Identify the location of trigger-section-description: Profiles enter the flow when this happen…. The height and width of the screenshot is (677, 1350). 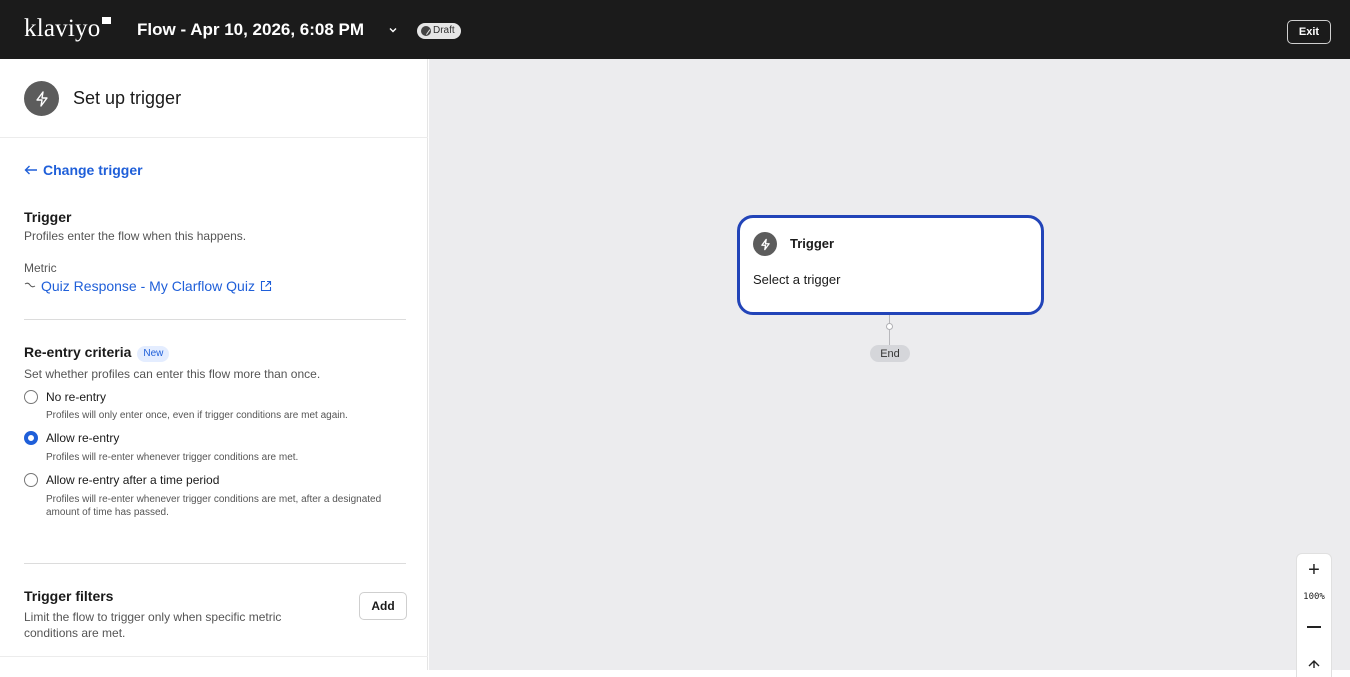
(135, 236).